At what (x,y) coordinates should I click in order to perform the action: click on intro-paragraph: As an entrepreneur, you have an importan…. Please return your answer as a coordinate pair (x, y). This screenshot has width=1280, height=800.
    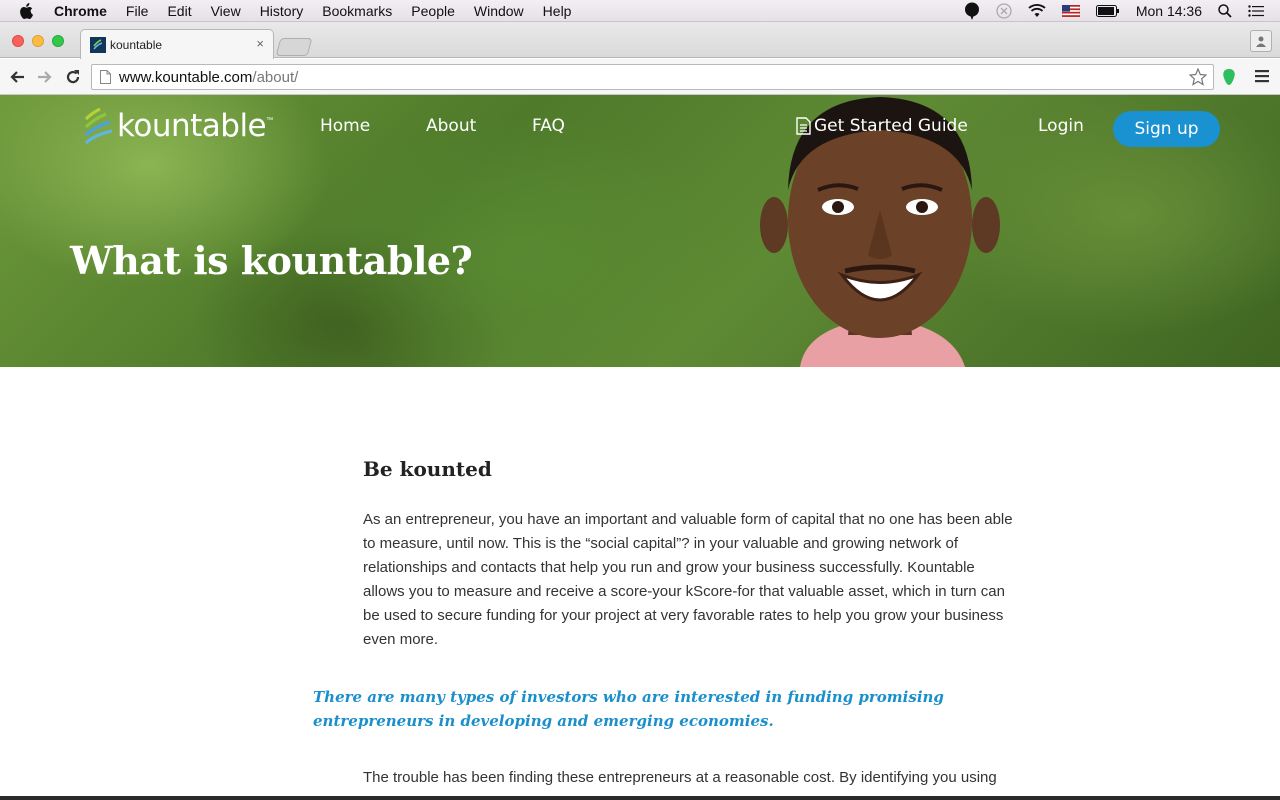
    Looking at the image, I should click on (688, 579).